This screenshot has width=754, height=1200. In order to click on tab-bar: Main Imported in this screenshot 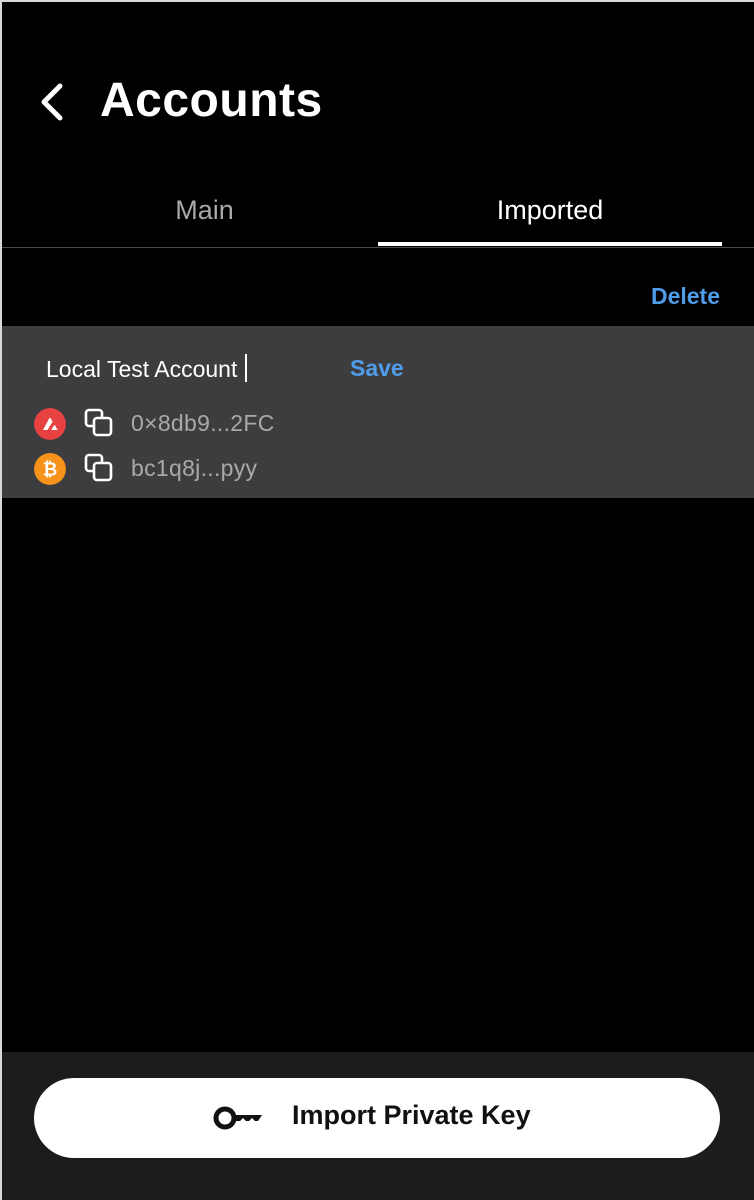, I will do `click(378, 213)`.